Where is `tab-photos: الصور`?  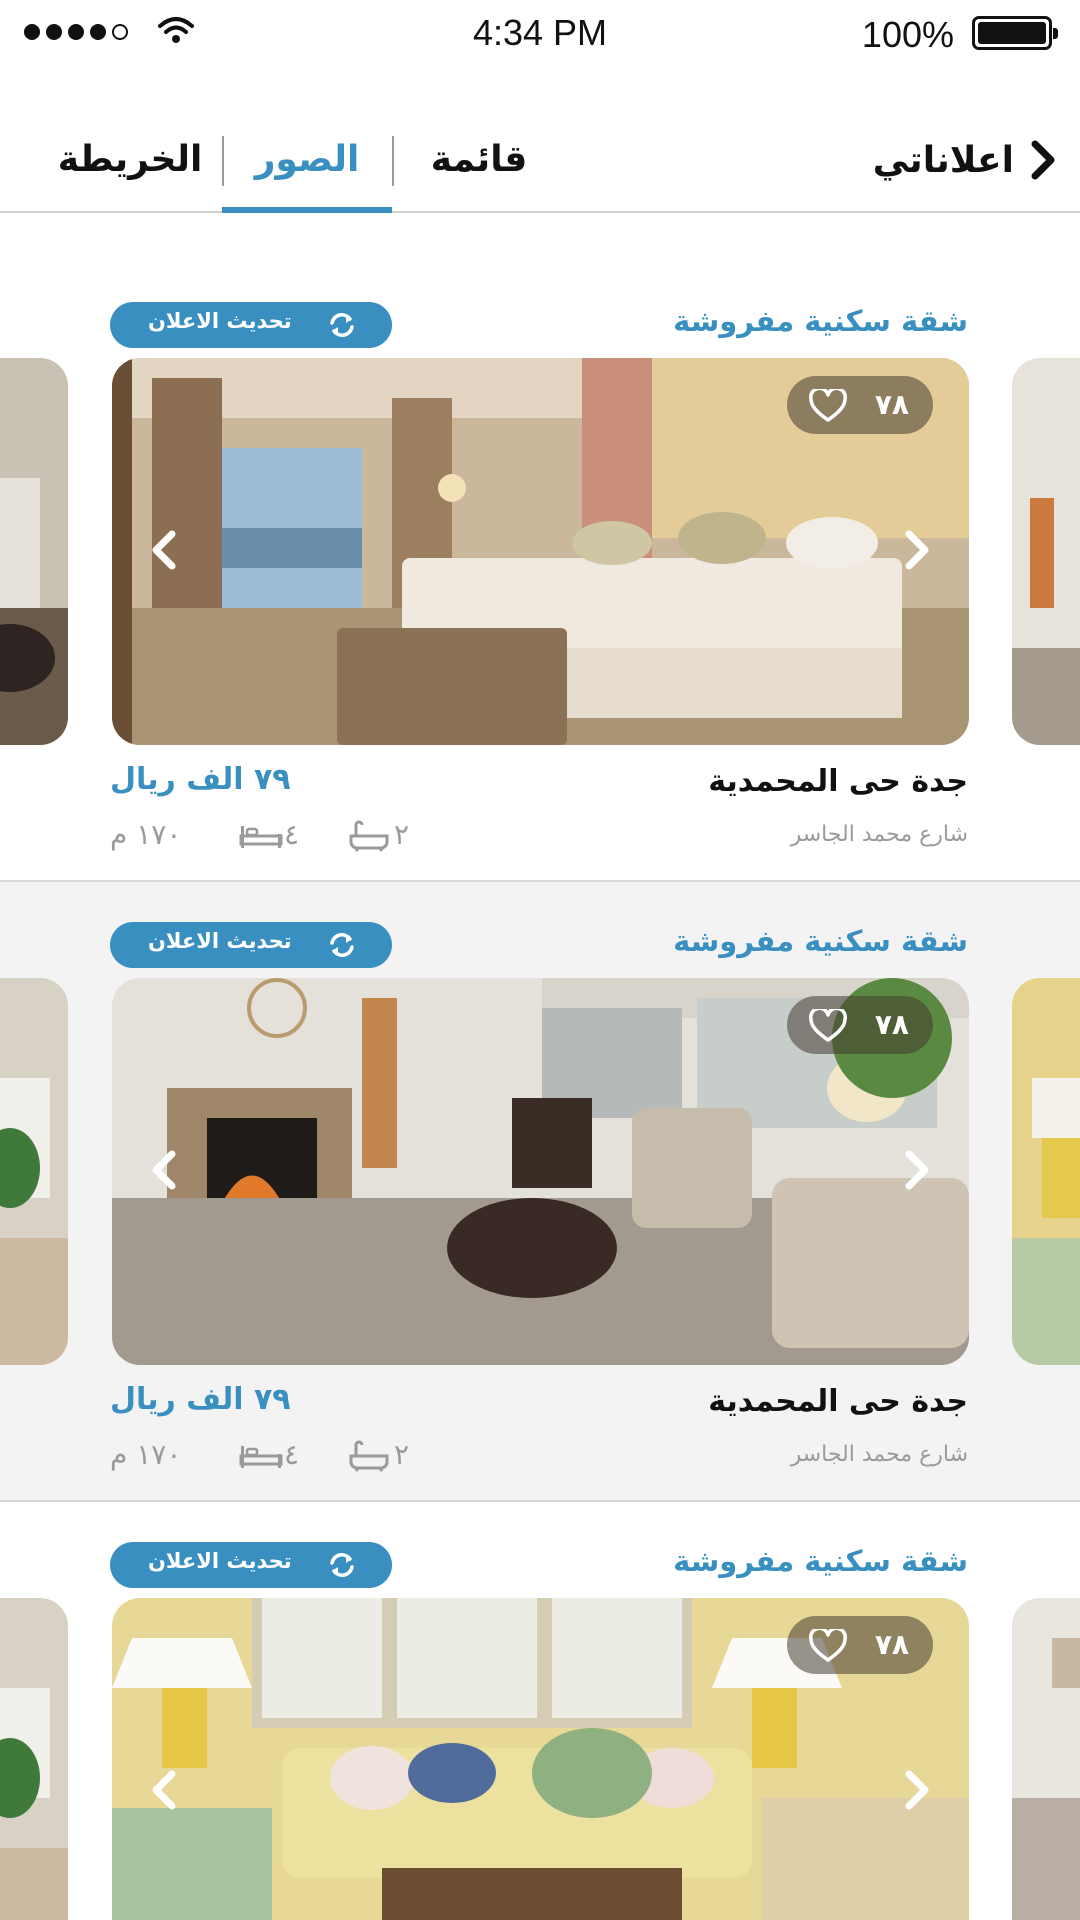
tab-photos: الصور is located at coordinates (307, 160).